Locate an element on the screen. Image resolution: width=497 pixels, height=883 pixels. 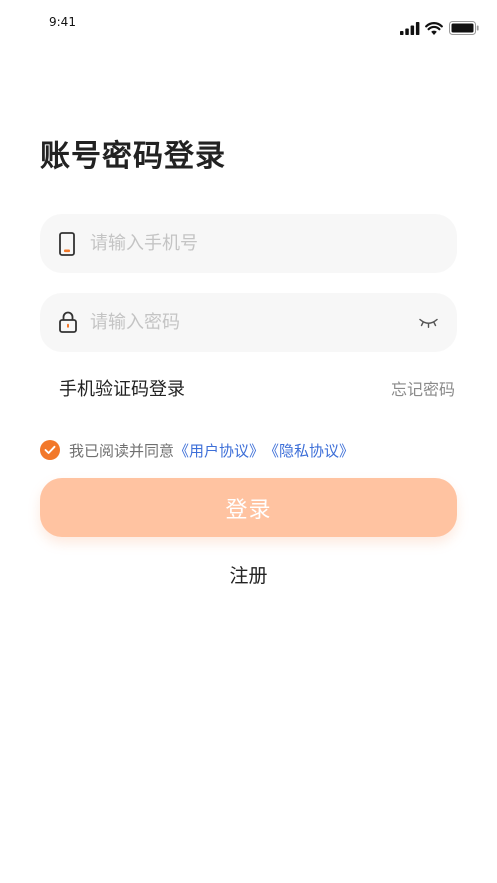
agree-checkbox is located at coordinates (50, 450).